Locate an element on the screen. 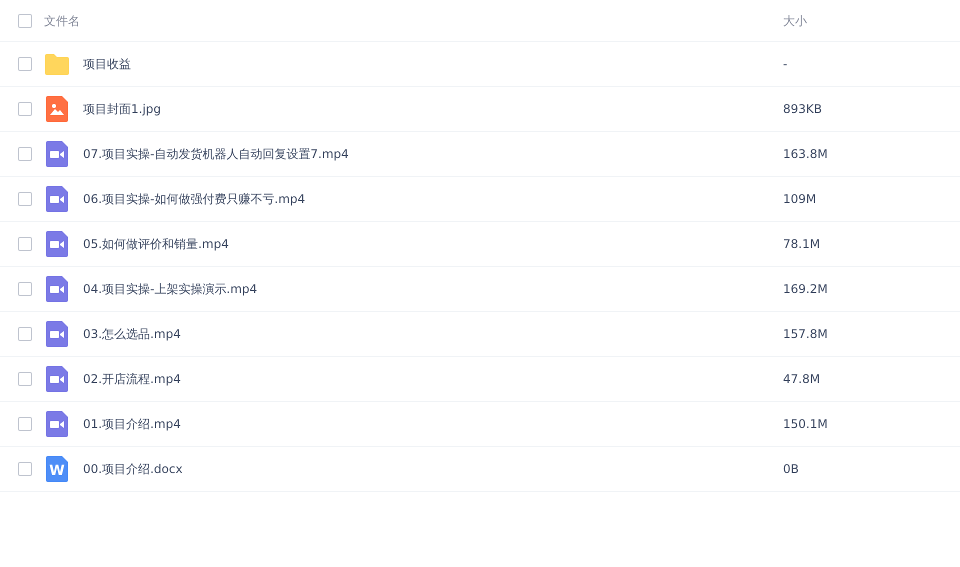 The height and width of the screenshot is (567, 960). file-size: 157.8M is located at coordinates (806, 334).